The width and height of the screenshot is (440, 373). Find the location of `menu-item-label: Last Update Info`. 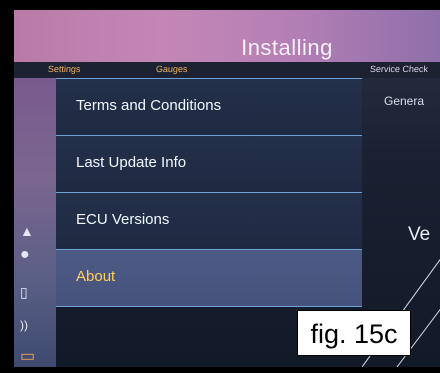

menu-item-label: Last Update Info is located at coordinates (131, 162).